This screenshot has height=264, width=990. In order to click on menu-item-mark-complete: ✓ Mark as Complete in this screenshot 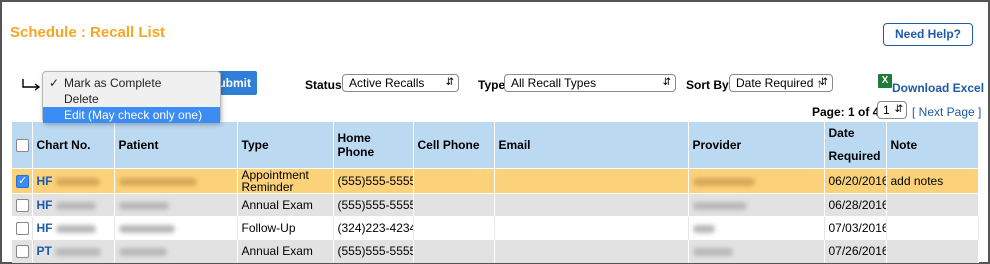, I will do `click(131, 83)`.